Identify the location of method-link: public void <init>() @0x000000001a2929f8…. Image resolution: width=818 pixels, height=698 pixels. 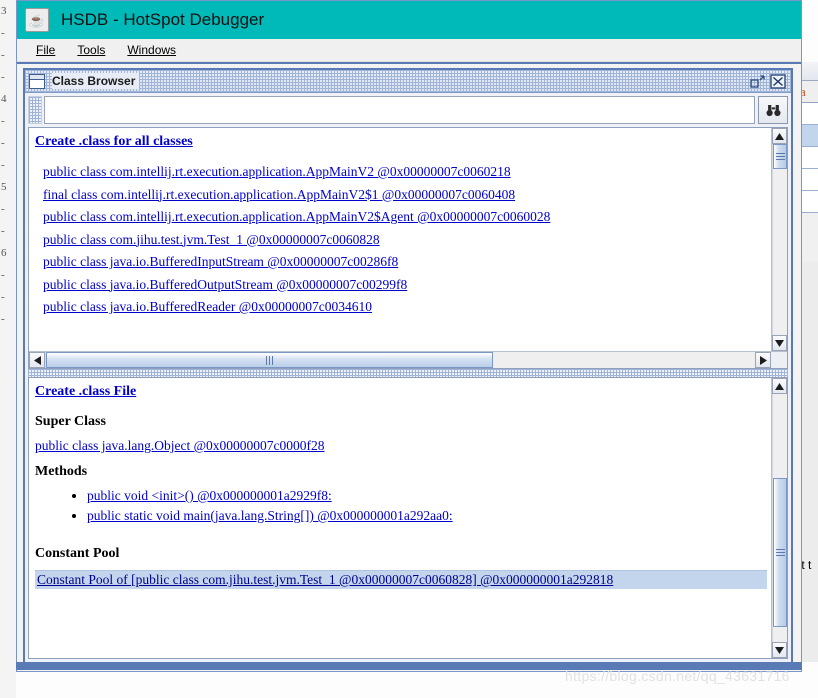
(209, 496).